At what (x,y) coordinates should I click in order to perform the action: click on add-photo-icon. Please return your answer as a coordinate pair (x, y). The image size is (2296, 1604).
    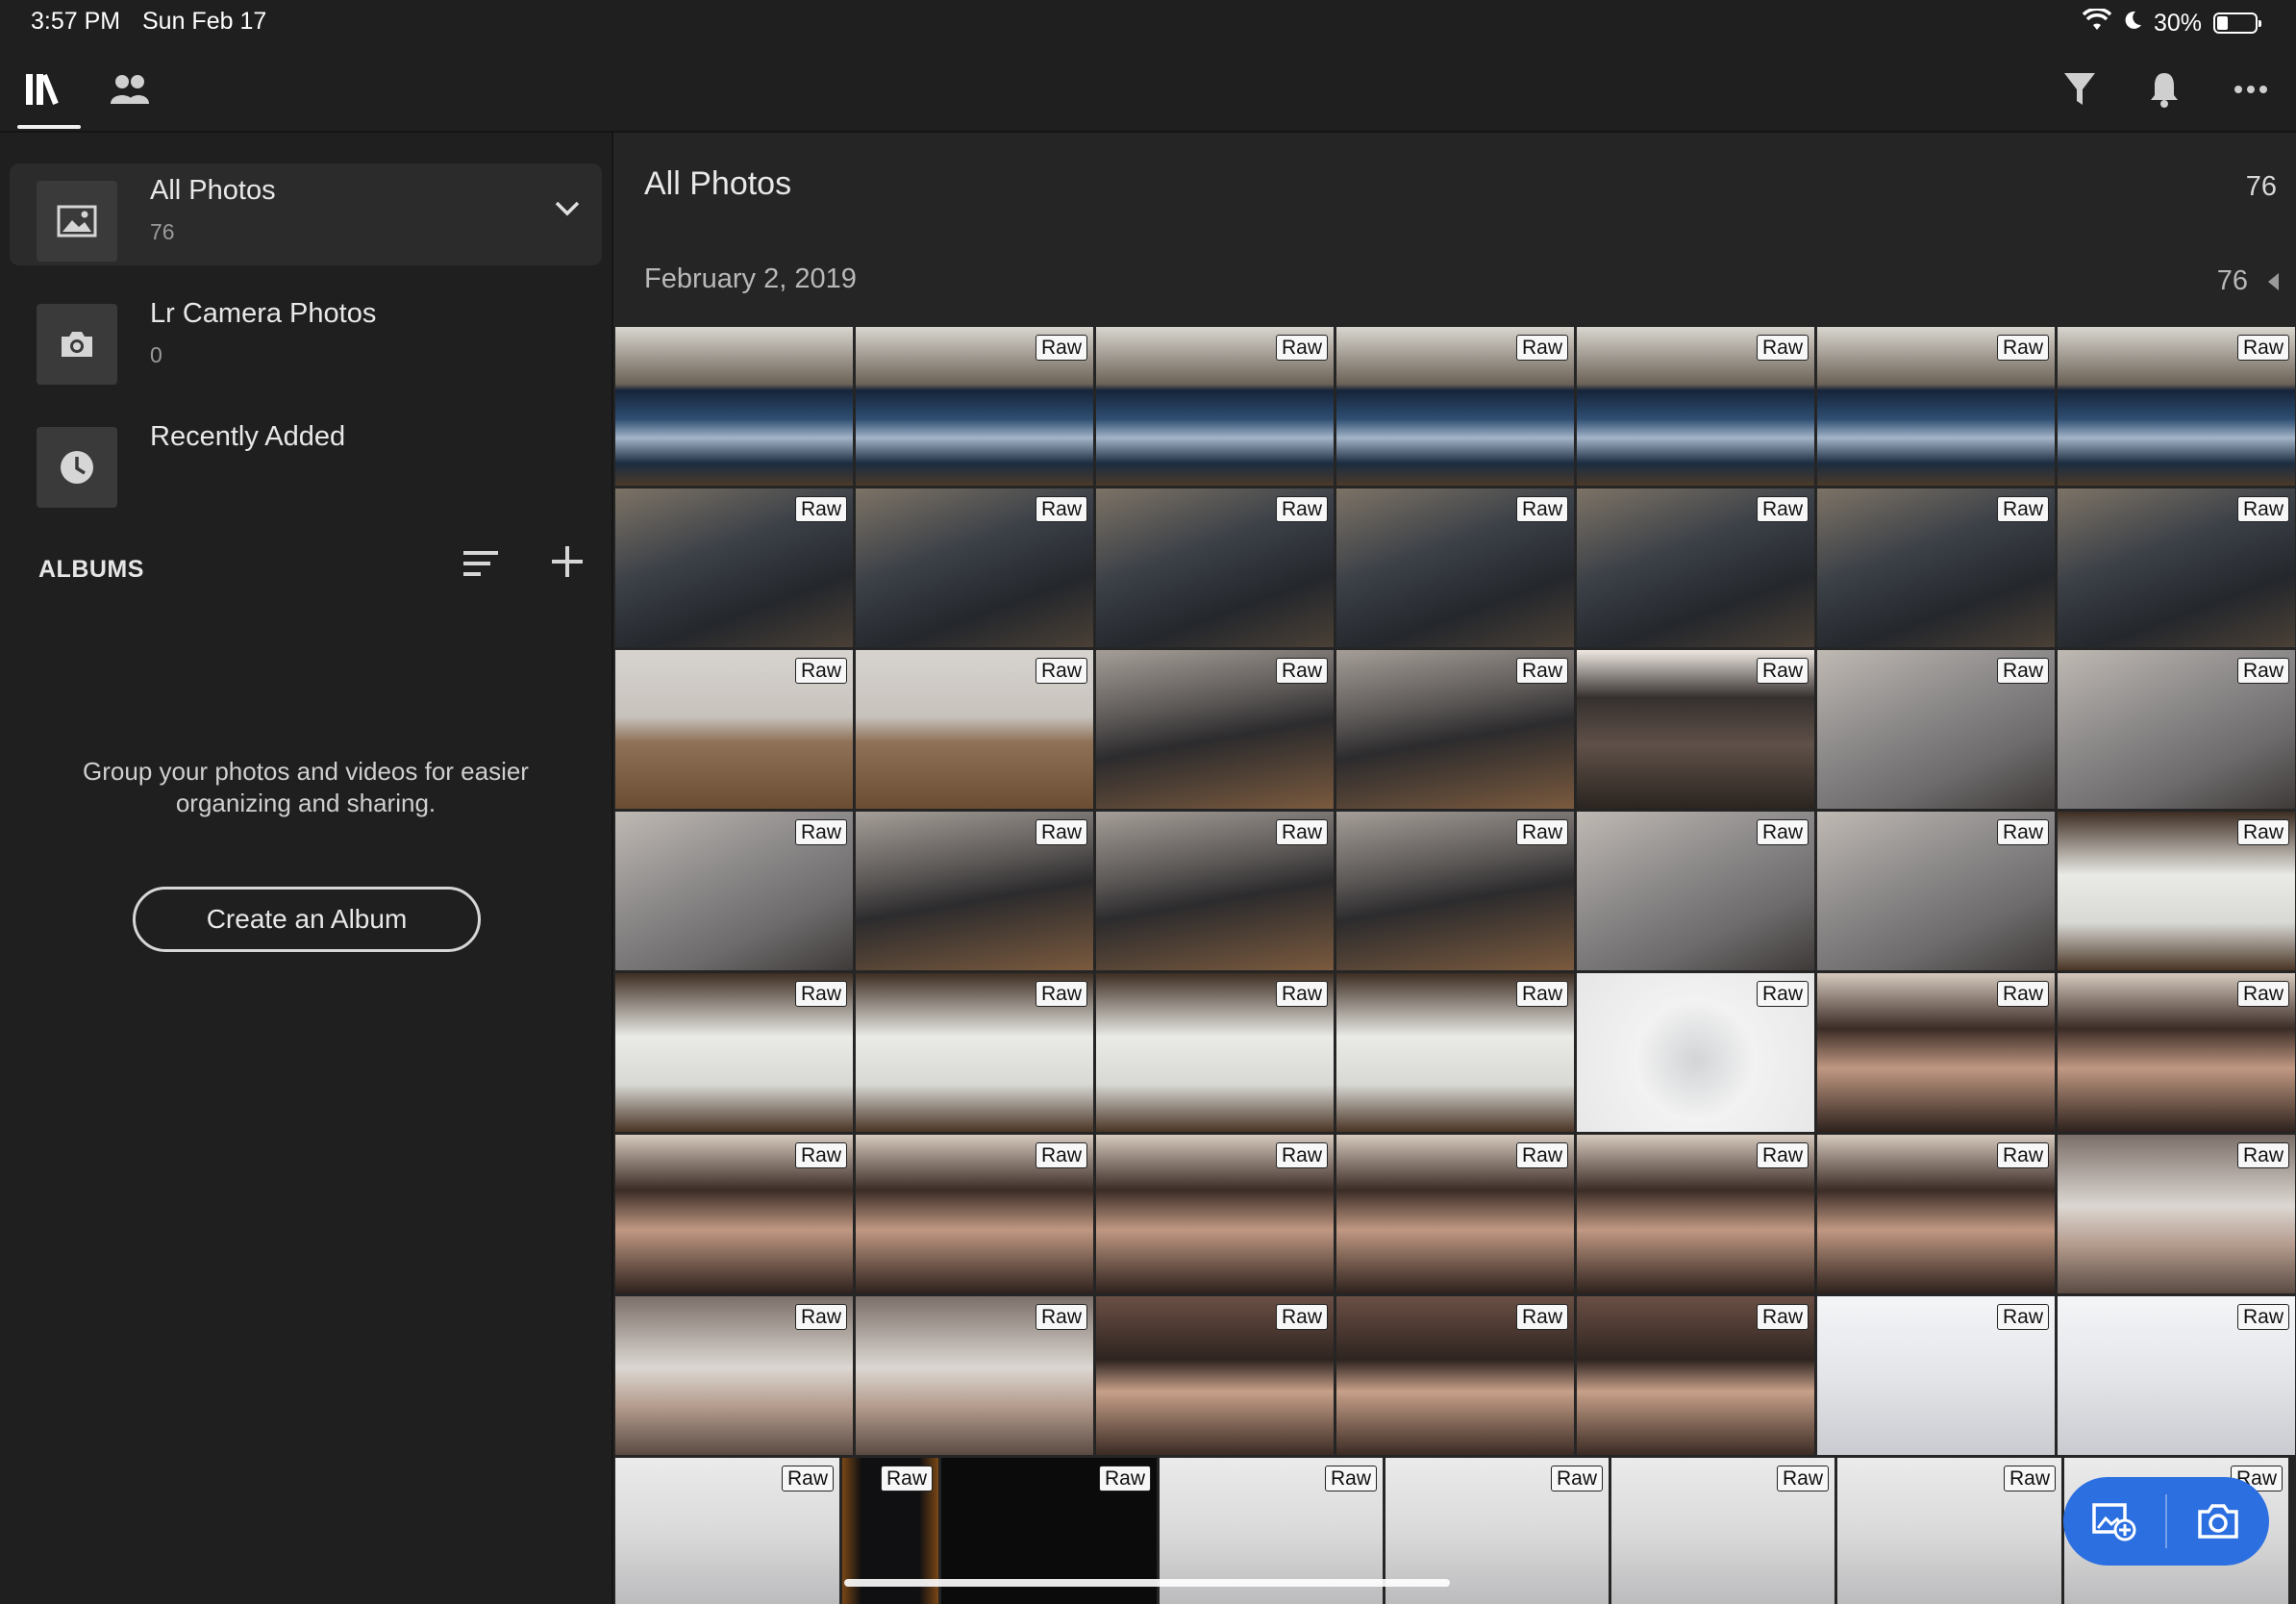
    Looking at the image, I should click on (2114, 1521).